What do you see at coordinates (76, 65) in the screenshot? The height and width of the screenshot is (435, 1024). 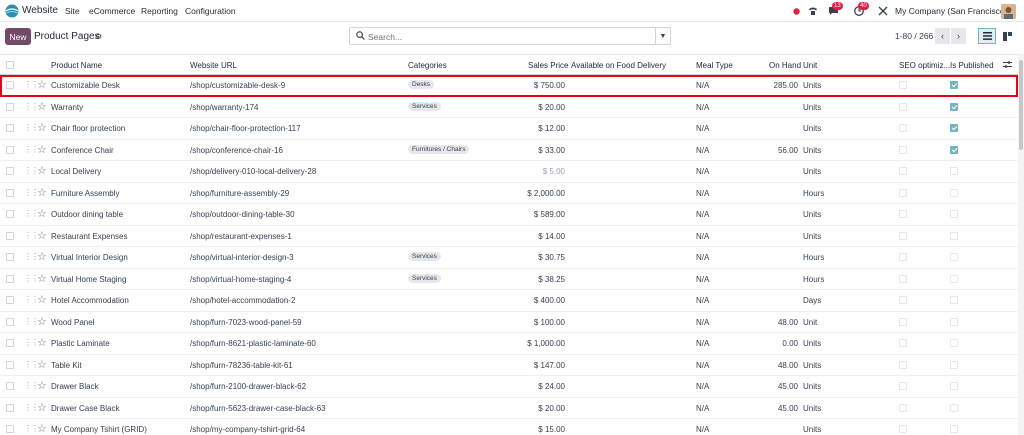 I see `column-product-name: Product Name` at bounding box center [76, 65].